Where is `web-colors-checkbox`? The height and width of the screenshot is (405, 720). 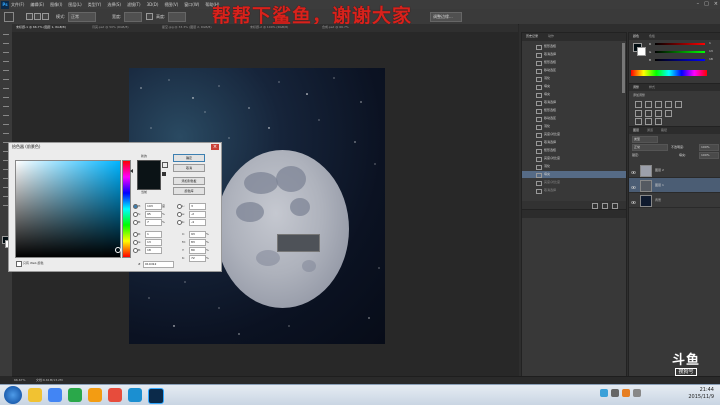
web-colors-checkbox is located at coordinates (19, 264).